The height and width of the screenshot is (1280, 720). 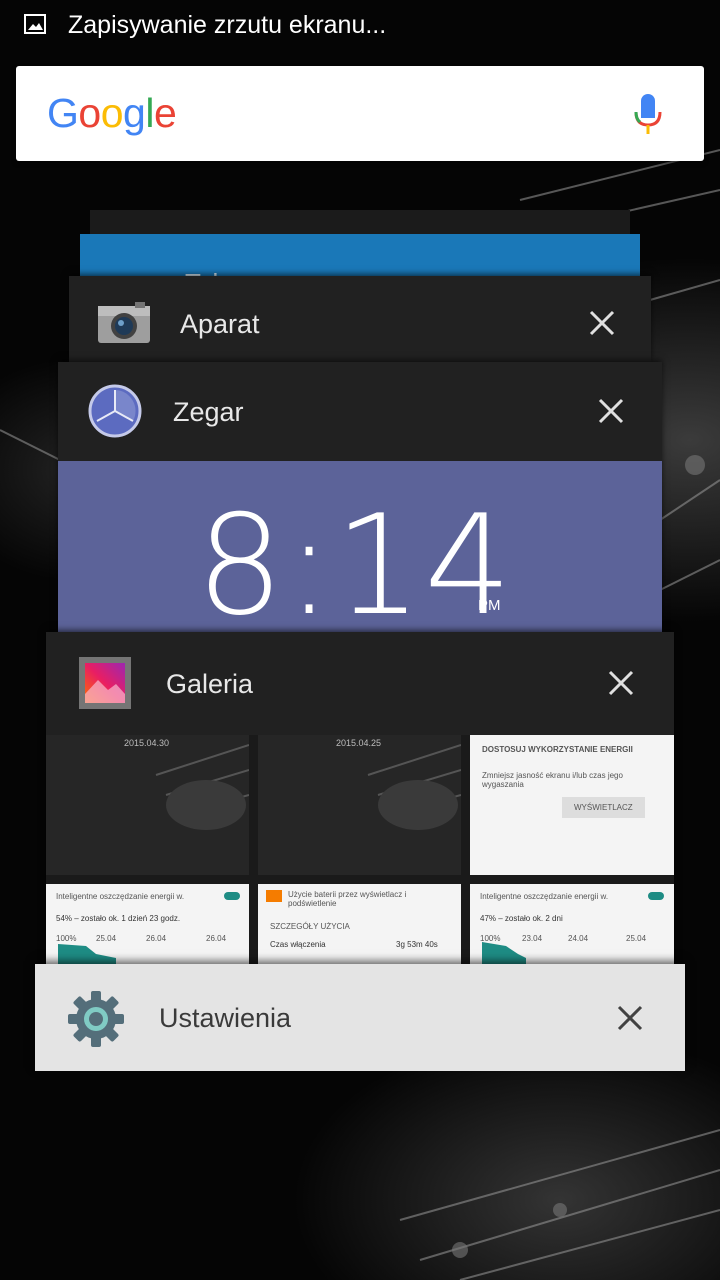 I want to click on card-title-galeria: Galeria, so click(x=210, y=684).